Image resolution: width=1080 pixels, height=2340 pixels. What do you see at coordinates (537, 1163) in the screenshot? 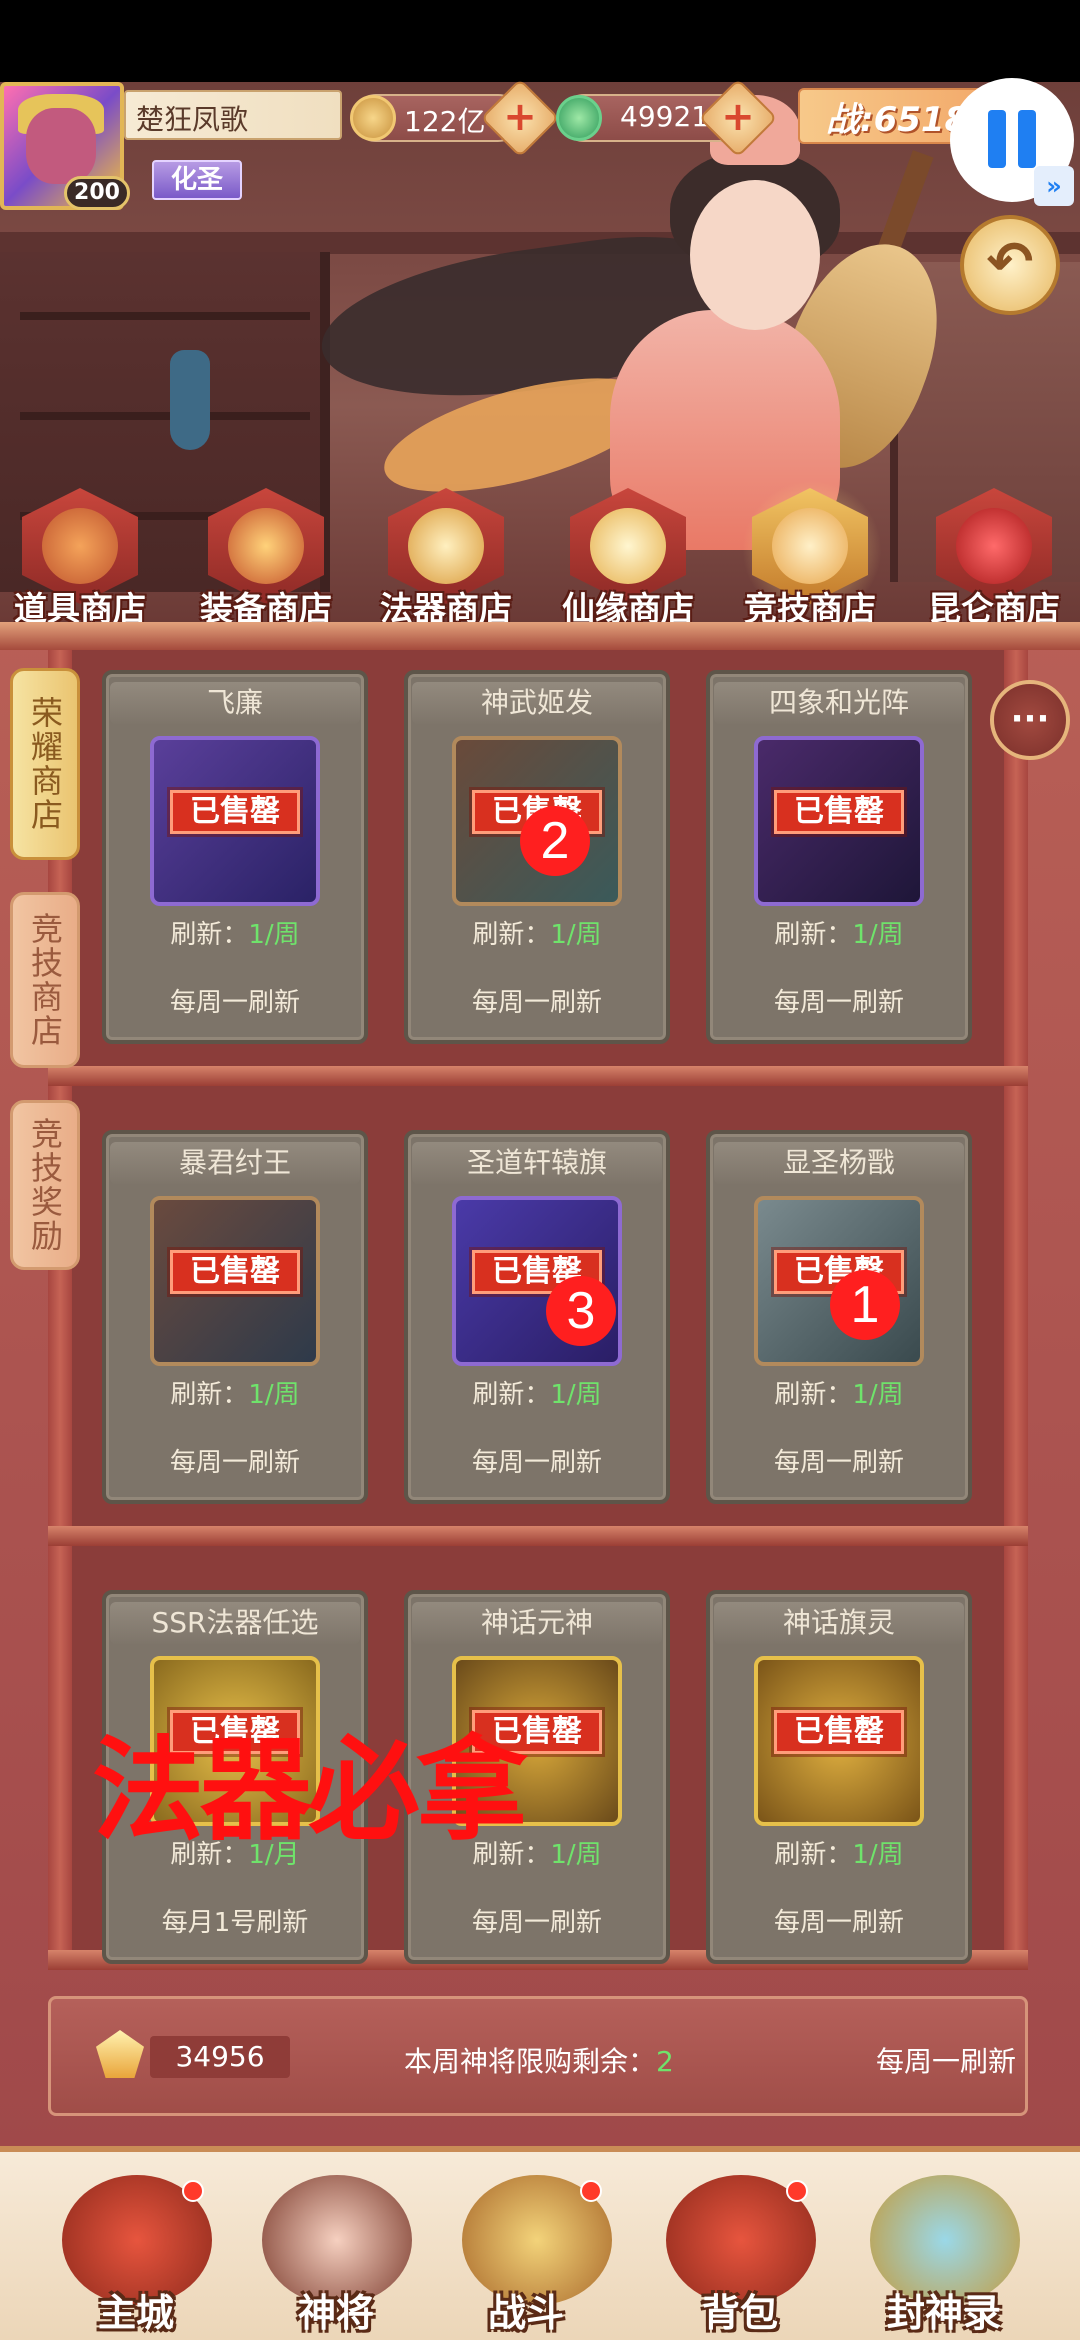
I see `item-name: 圣道轩辕旗` at bounding box center [537, 1163].